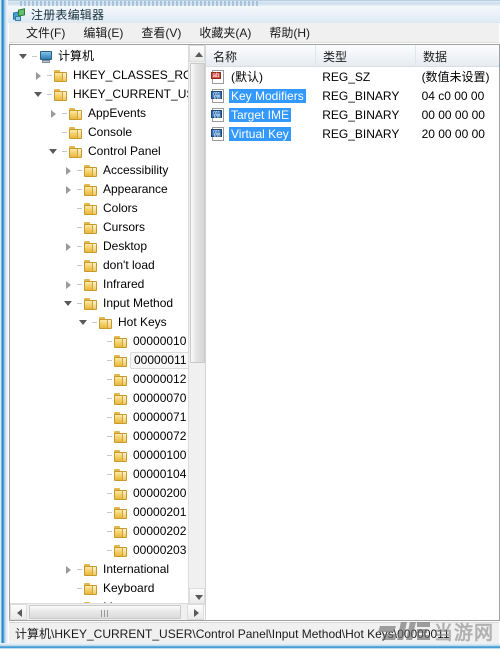 The image size is (500, 665). Describe the element at coordinates (117, 113) in the screenshot. I see `tree-item-label: AppEvents` at that location.